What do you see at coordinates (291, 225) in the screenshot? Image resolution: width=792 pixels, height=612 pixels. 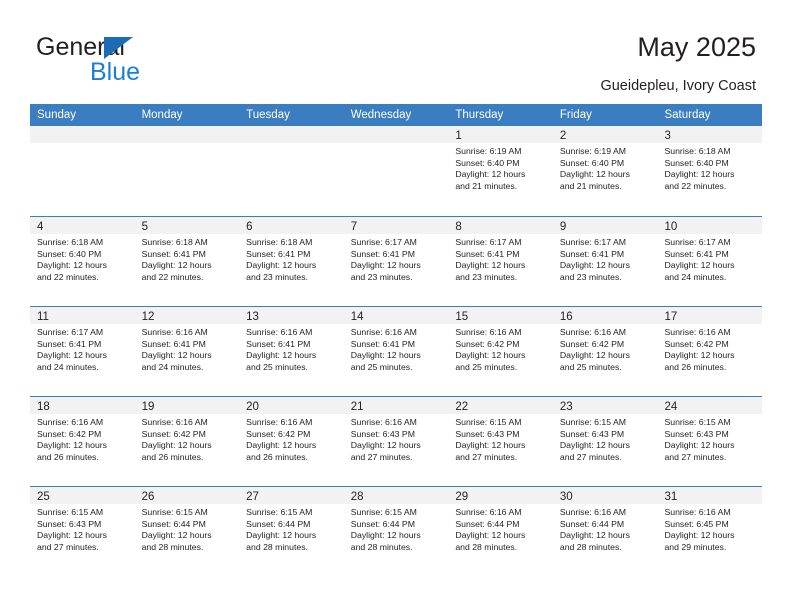 I see `day-number-band: 6` at bounding box center [291, 225].